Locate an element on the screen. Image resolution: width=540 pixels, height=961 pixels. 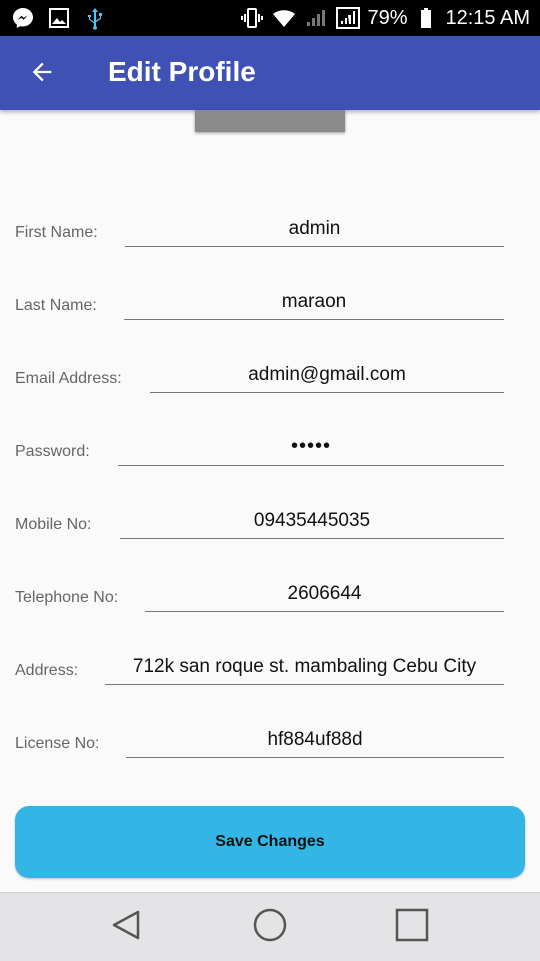
license-row: License No: hf884uf88d is located at coordinates (270, 748).